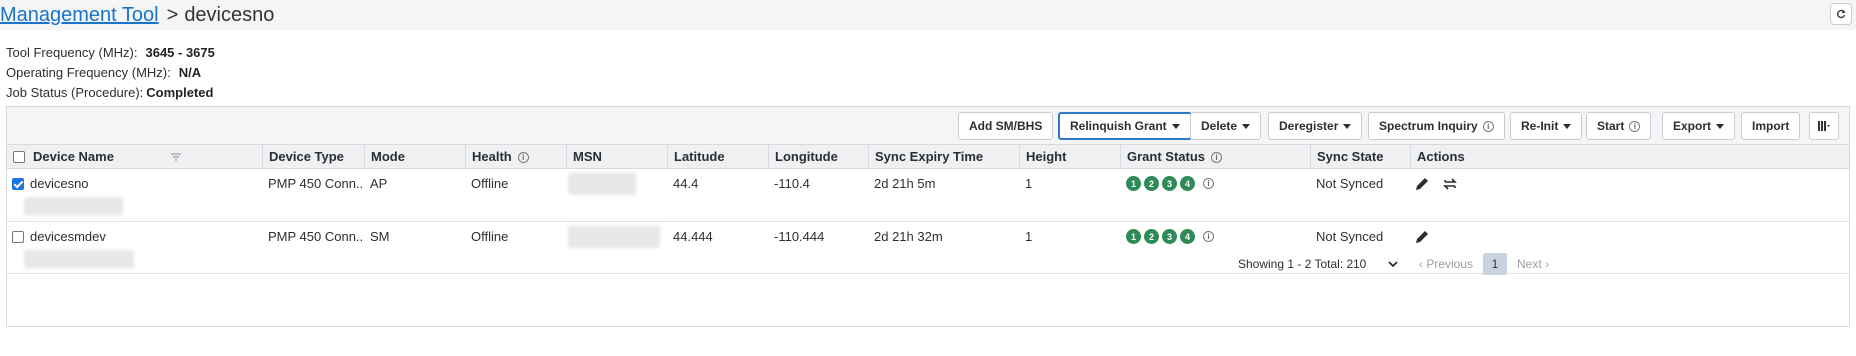  Describe the element at coordinates (1450, 184) in the screenshot. I see `swap-icon` at that location.